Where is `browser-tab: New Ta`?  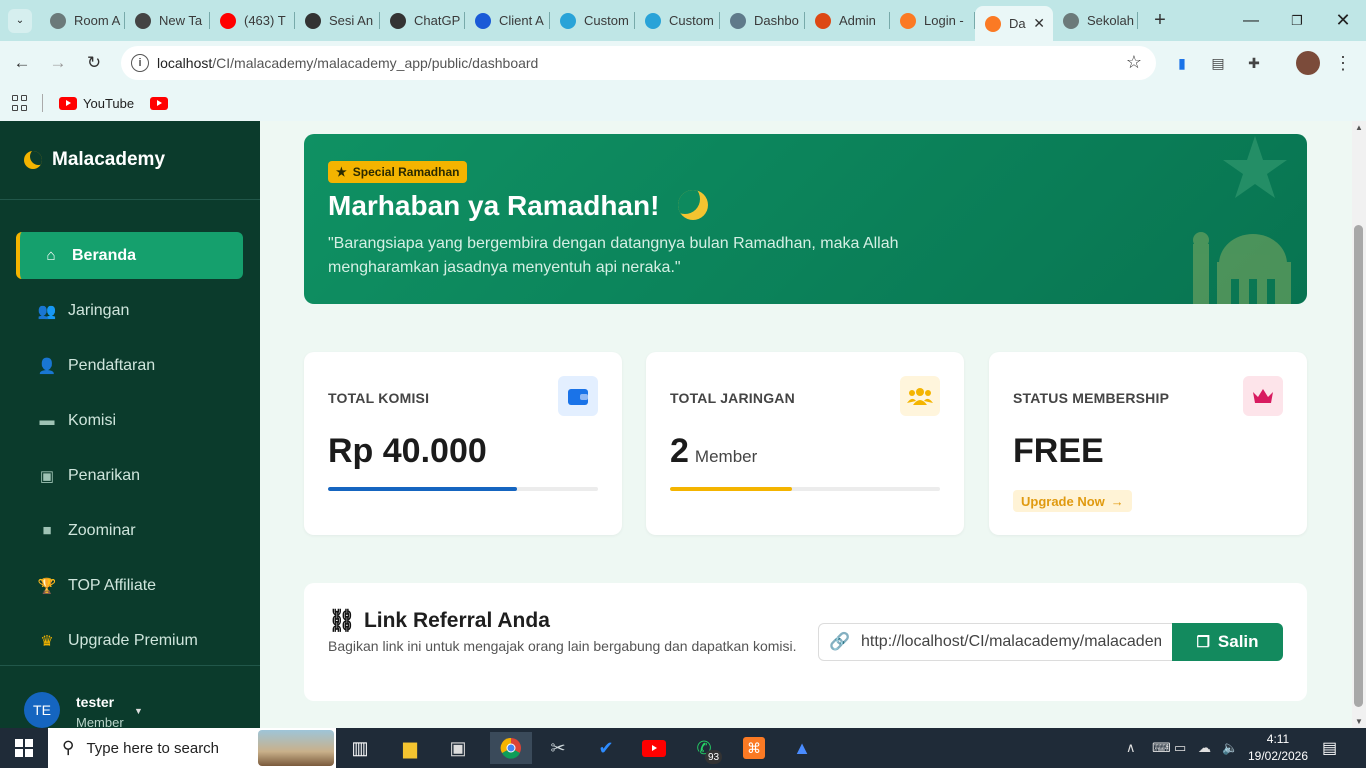
browser-tab: New Ta is located at coordinates (167, 20).